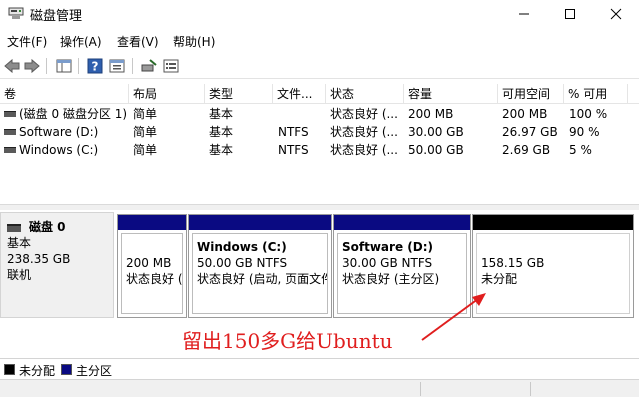 Image resolution: width=639 pixels, height=397 pixels. I want to click on minimize-button, so click(524, 14).